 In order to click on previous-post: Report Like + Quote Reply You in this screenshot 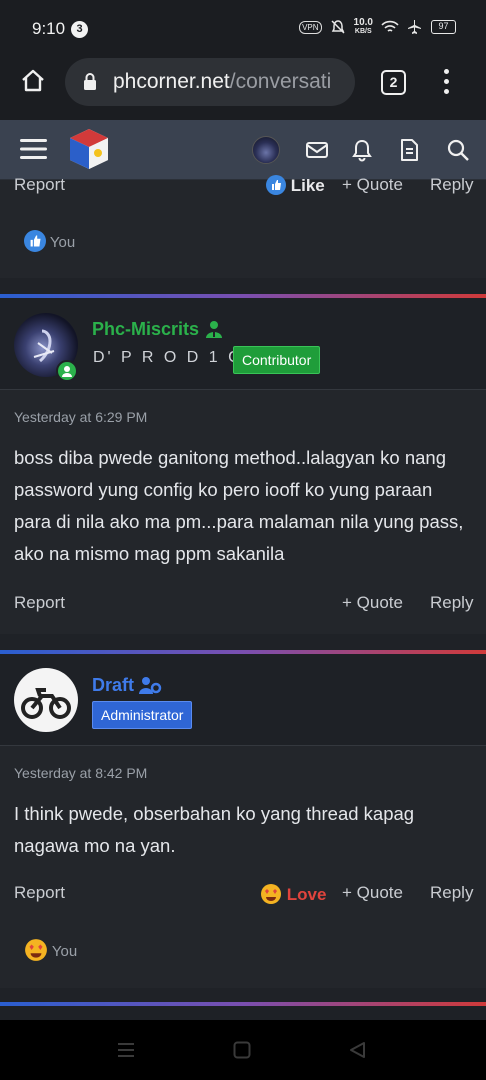, I will do `click(243, 226)`.